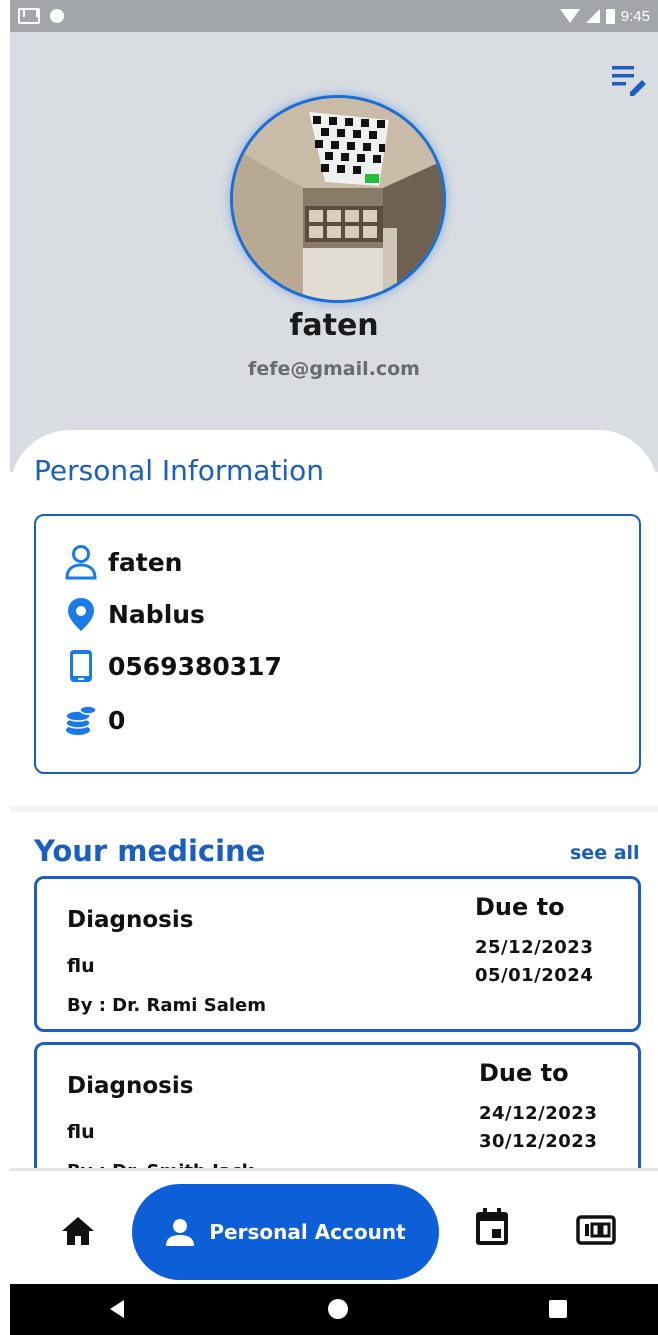 This screenshot has height=1335, width=658. I want to click on avatar, so click(338, 199).